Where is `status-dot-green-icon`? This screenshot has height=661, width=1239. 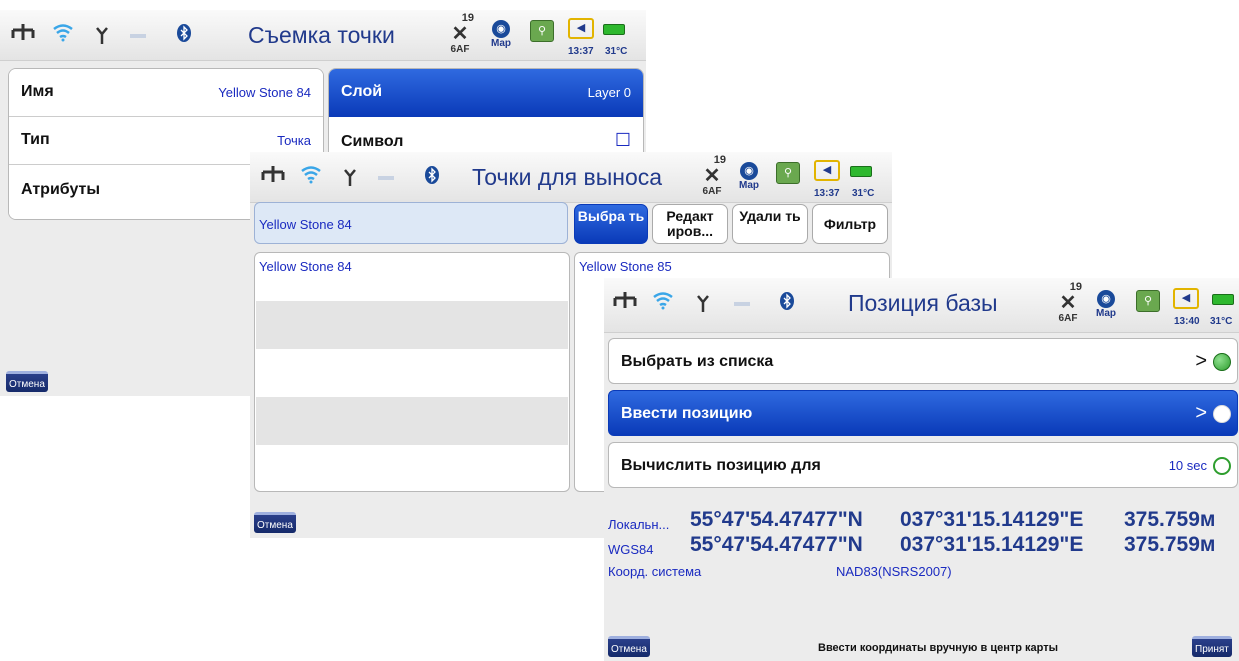 status-dot-green-icon is located at coordinates (1222, 362).